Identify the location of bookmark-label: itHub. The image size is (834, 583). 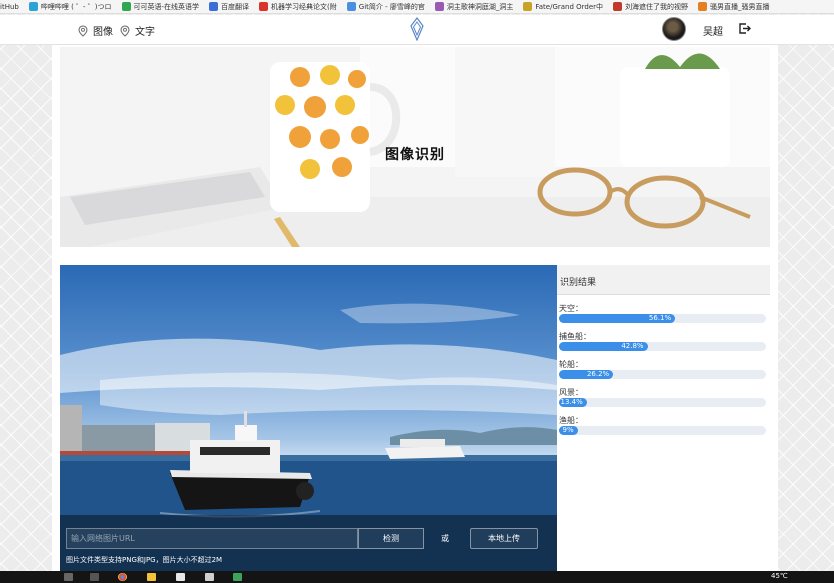
(9, 6).